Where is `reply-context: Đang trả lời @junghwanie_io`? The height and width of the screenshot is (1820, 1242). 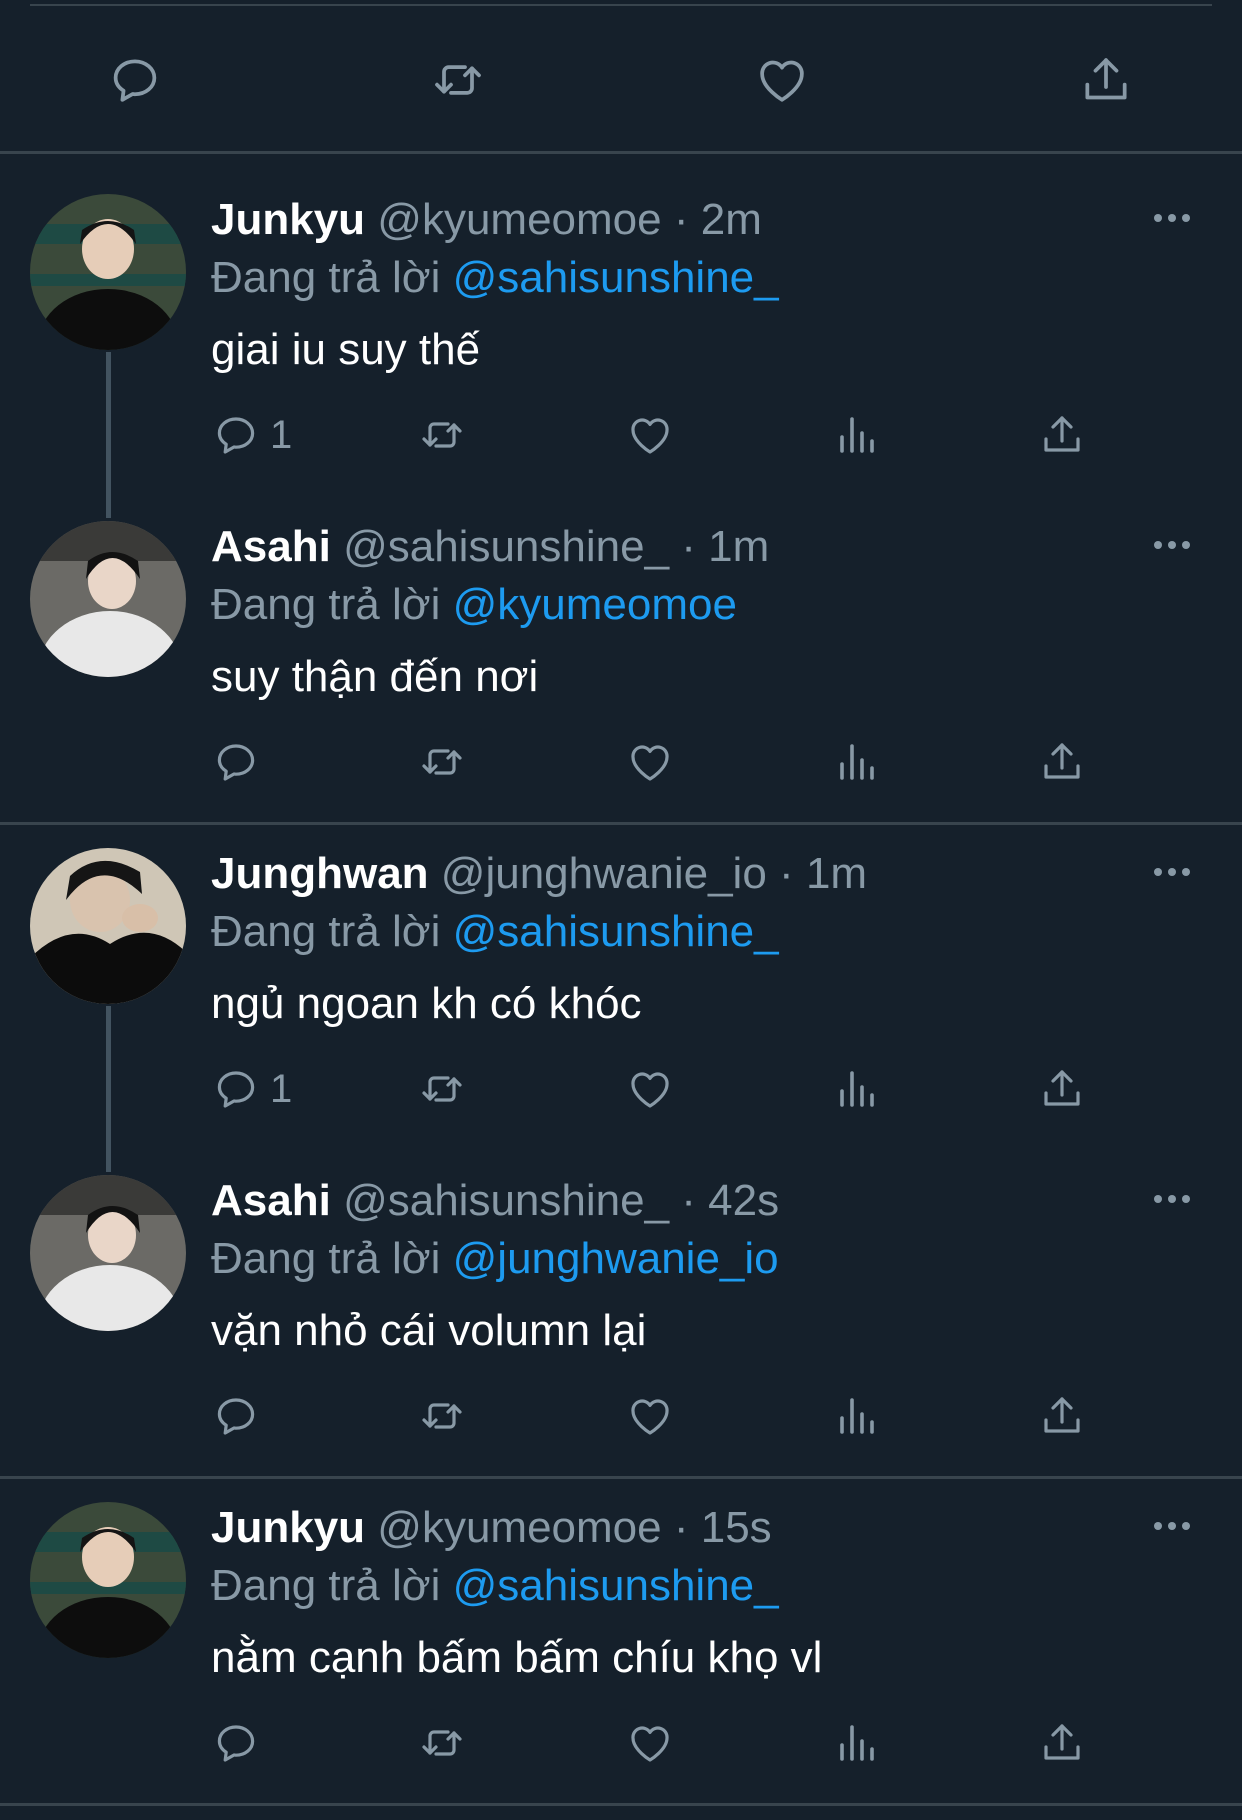
reply-context: Đang trả lời @junghwanie_io is located at coordinates (495, 1259).